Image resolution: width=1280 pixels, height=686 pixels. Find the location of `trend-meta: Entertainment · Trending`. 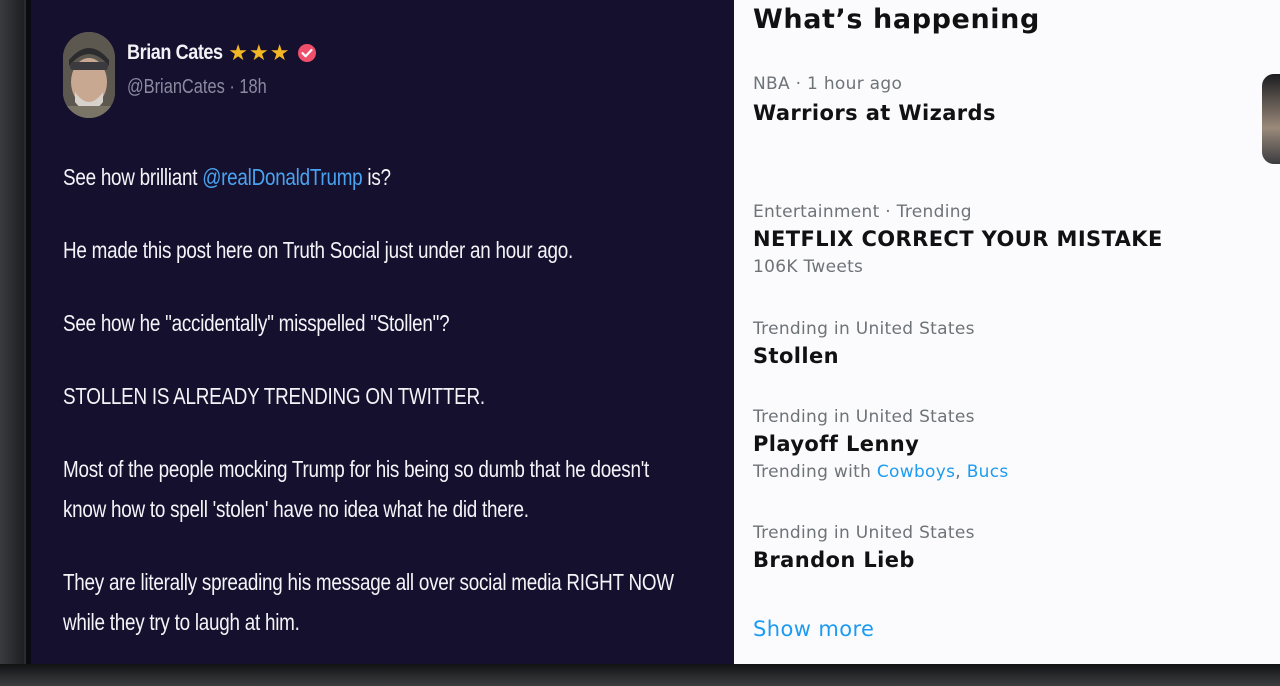

trend-meta: Entertainment · Trending is located at coordinates (862, 212).